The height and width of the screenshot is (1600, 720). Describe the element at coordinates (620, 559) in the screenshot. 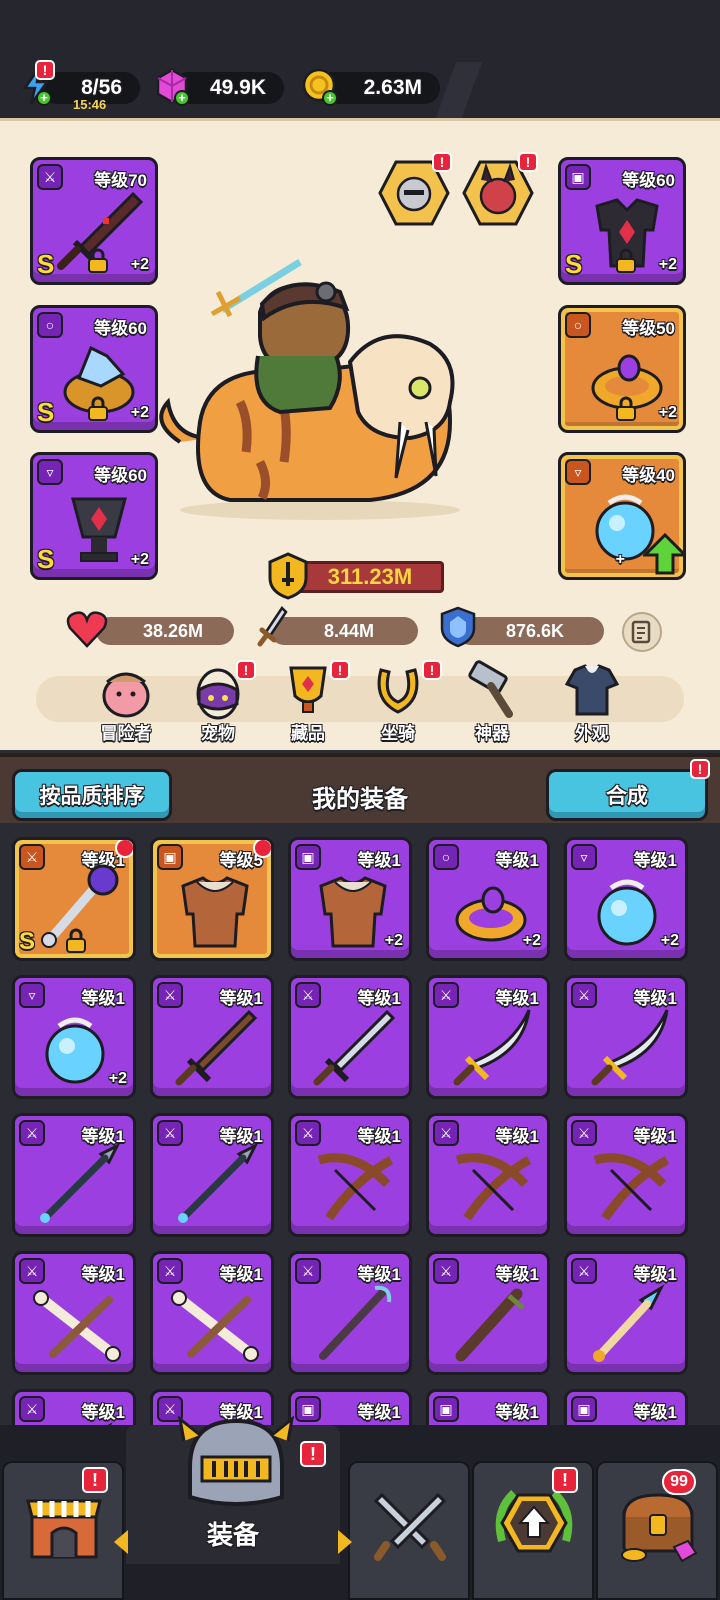

I see `plus-label: +` at that location.